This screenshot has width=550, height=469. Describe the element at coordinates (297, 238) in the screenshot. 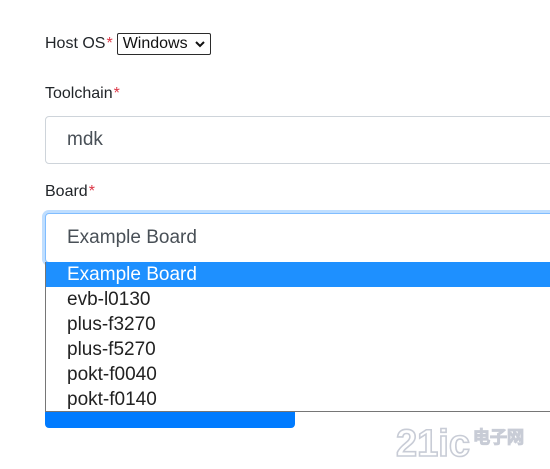

I see `board-select: Example Board` at that location.